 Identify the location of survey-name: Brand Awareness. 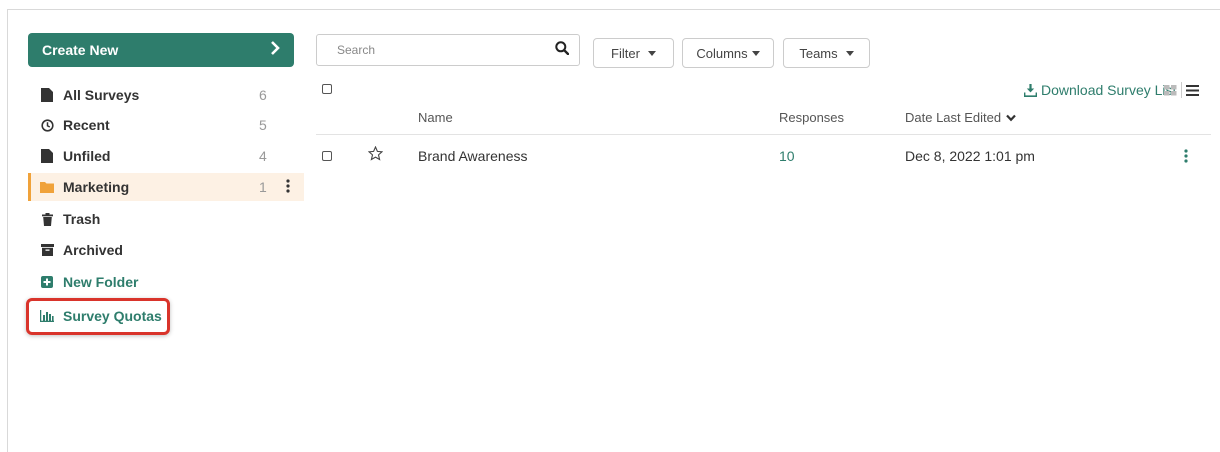
(472, 156).